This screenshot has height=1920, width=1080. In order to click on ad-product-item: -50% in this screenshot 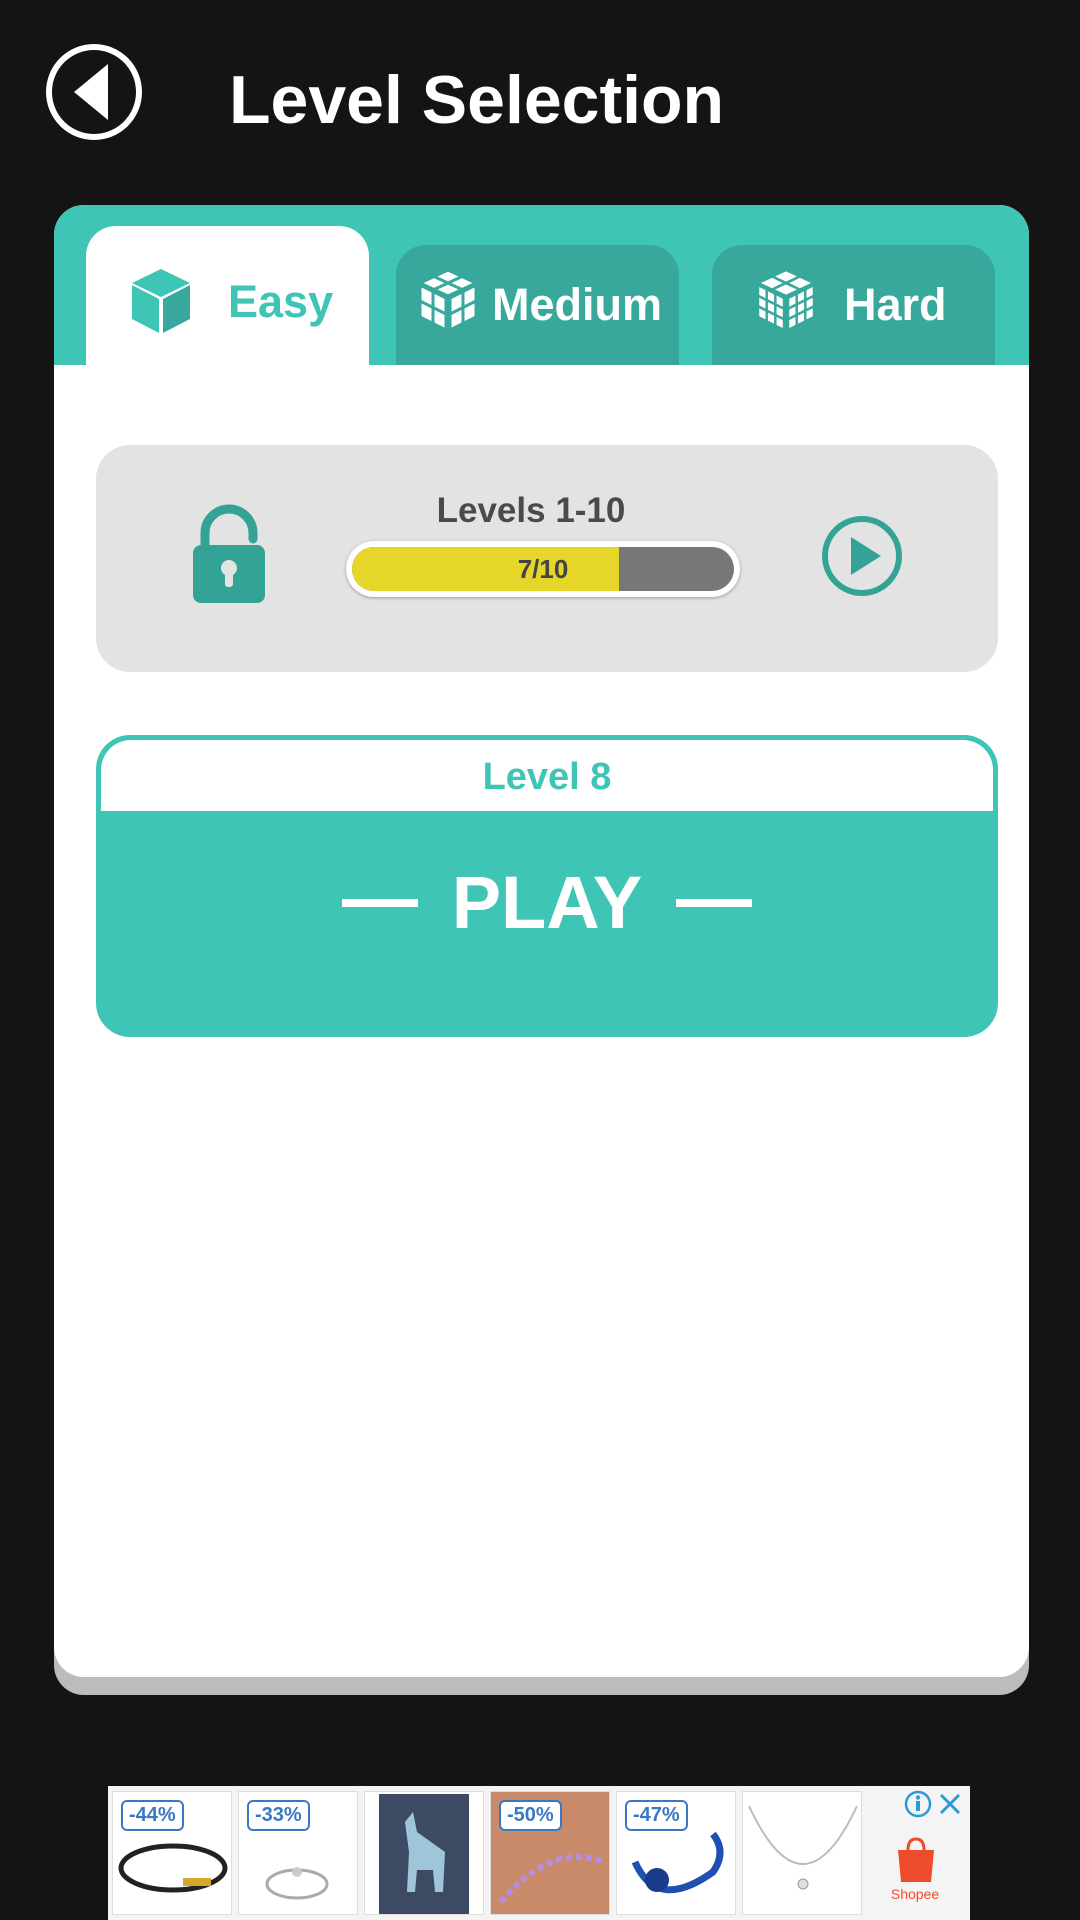, I will do `click(550, 1853)`.